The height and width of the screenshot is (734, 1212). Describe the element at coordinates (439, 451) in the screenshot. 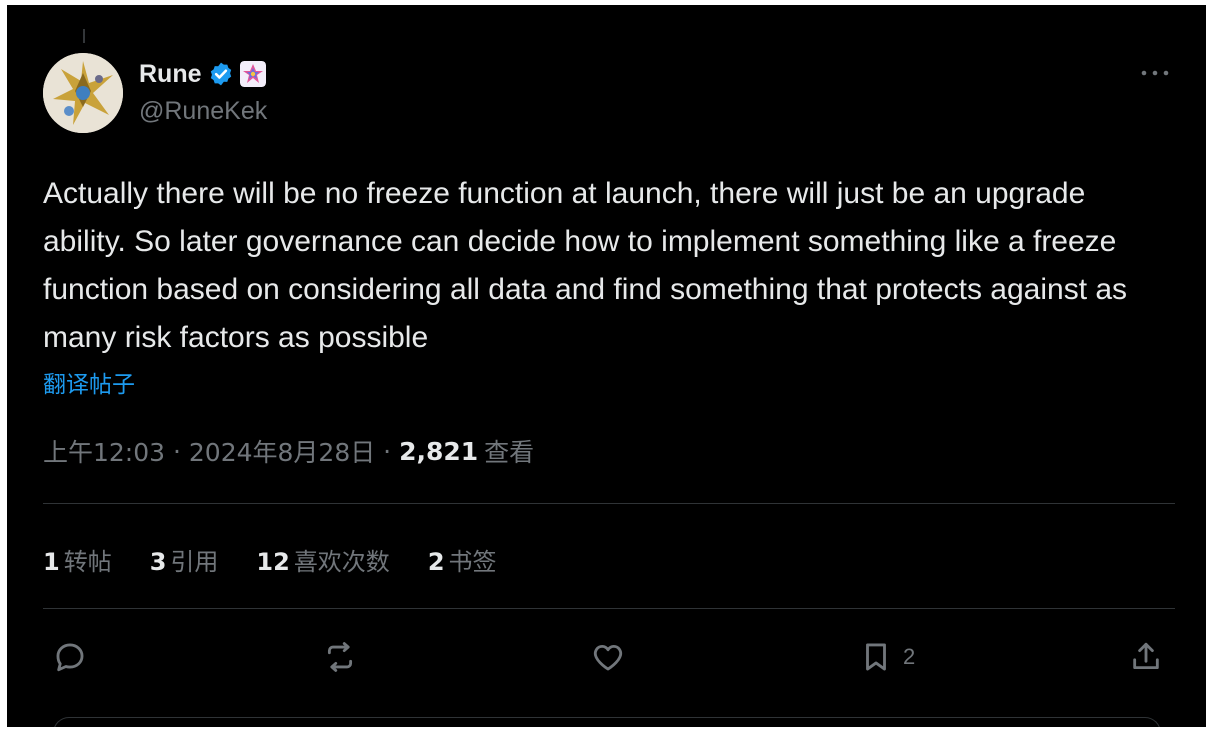

I see `views-count: 2,821` at that location.